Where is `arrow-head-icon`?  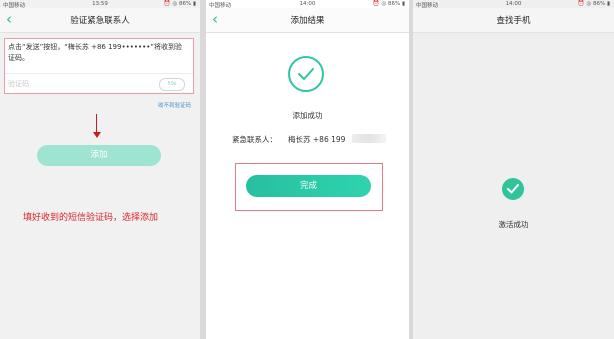
arrow-head-icon is located at coordinates (97, 135).